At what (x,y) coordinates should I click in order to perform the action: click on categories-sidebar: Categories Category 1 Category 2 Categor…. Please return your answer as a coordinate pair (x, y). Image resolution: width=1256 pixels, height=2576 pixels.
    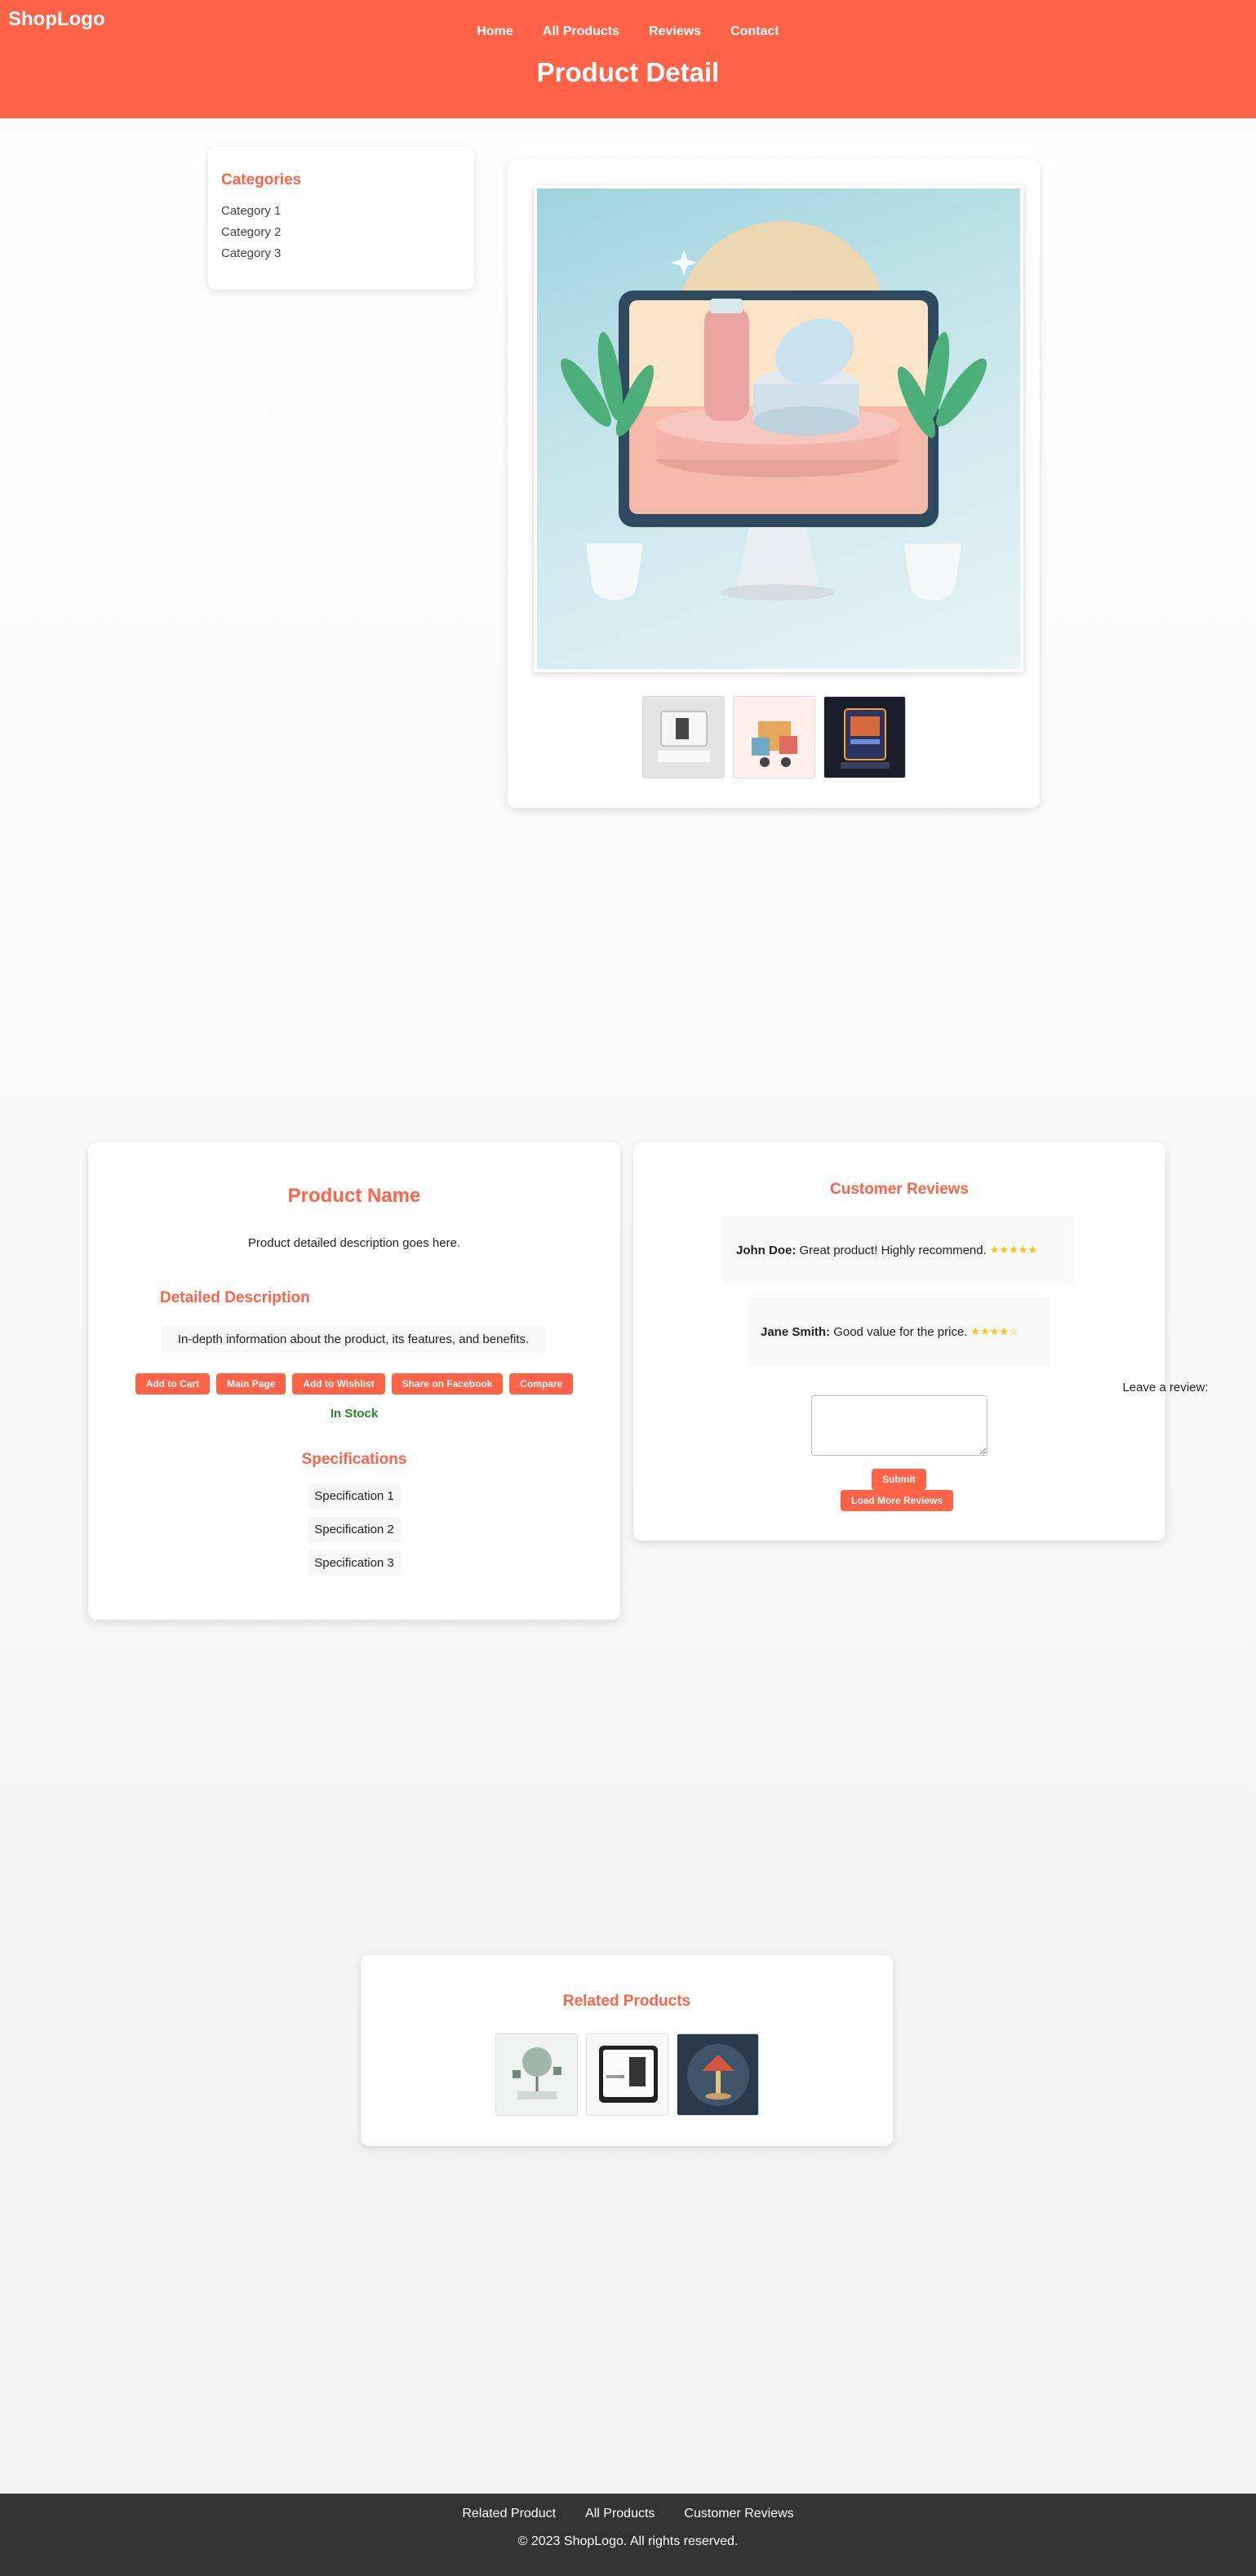
    Looking at the image, I should click on (341, 218).